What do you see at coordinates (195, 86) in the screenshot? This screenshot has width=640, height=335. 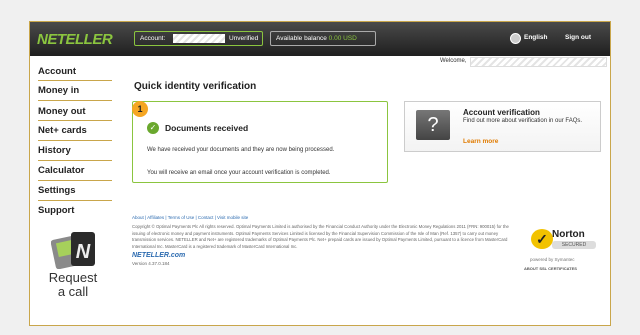 I see `page-title: Quick identity verification` at bounding box center [195, 86].